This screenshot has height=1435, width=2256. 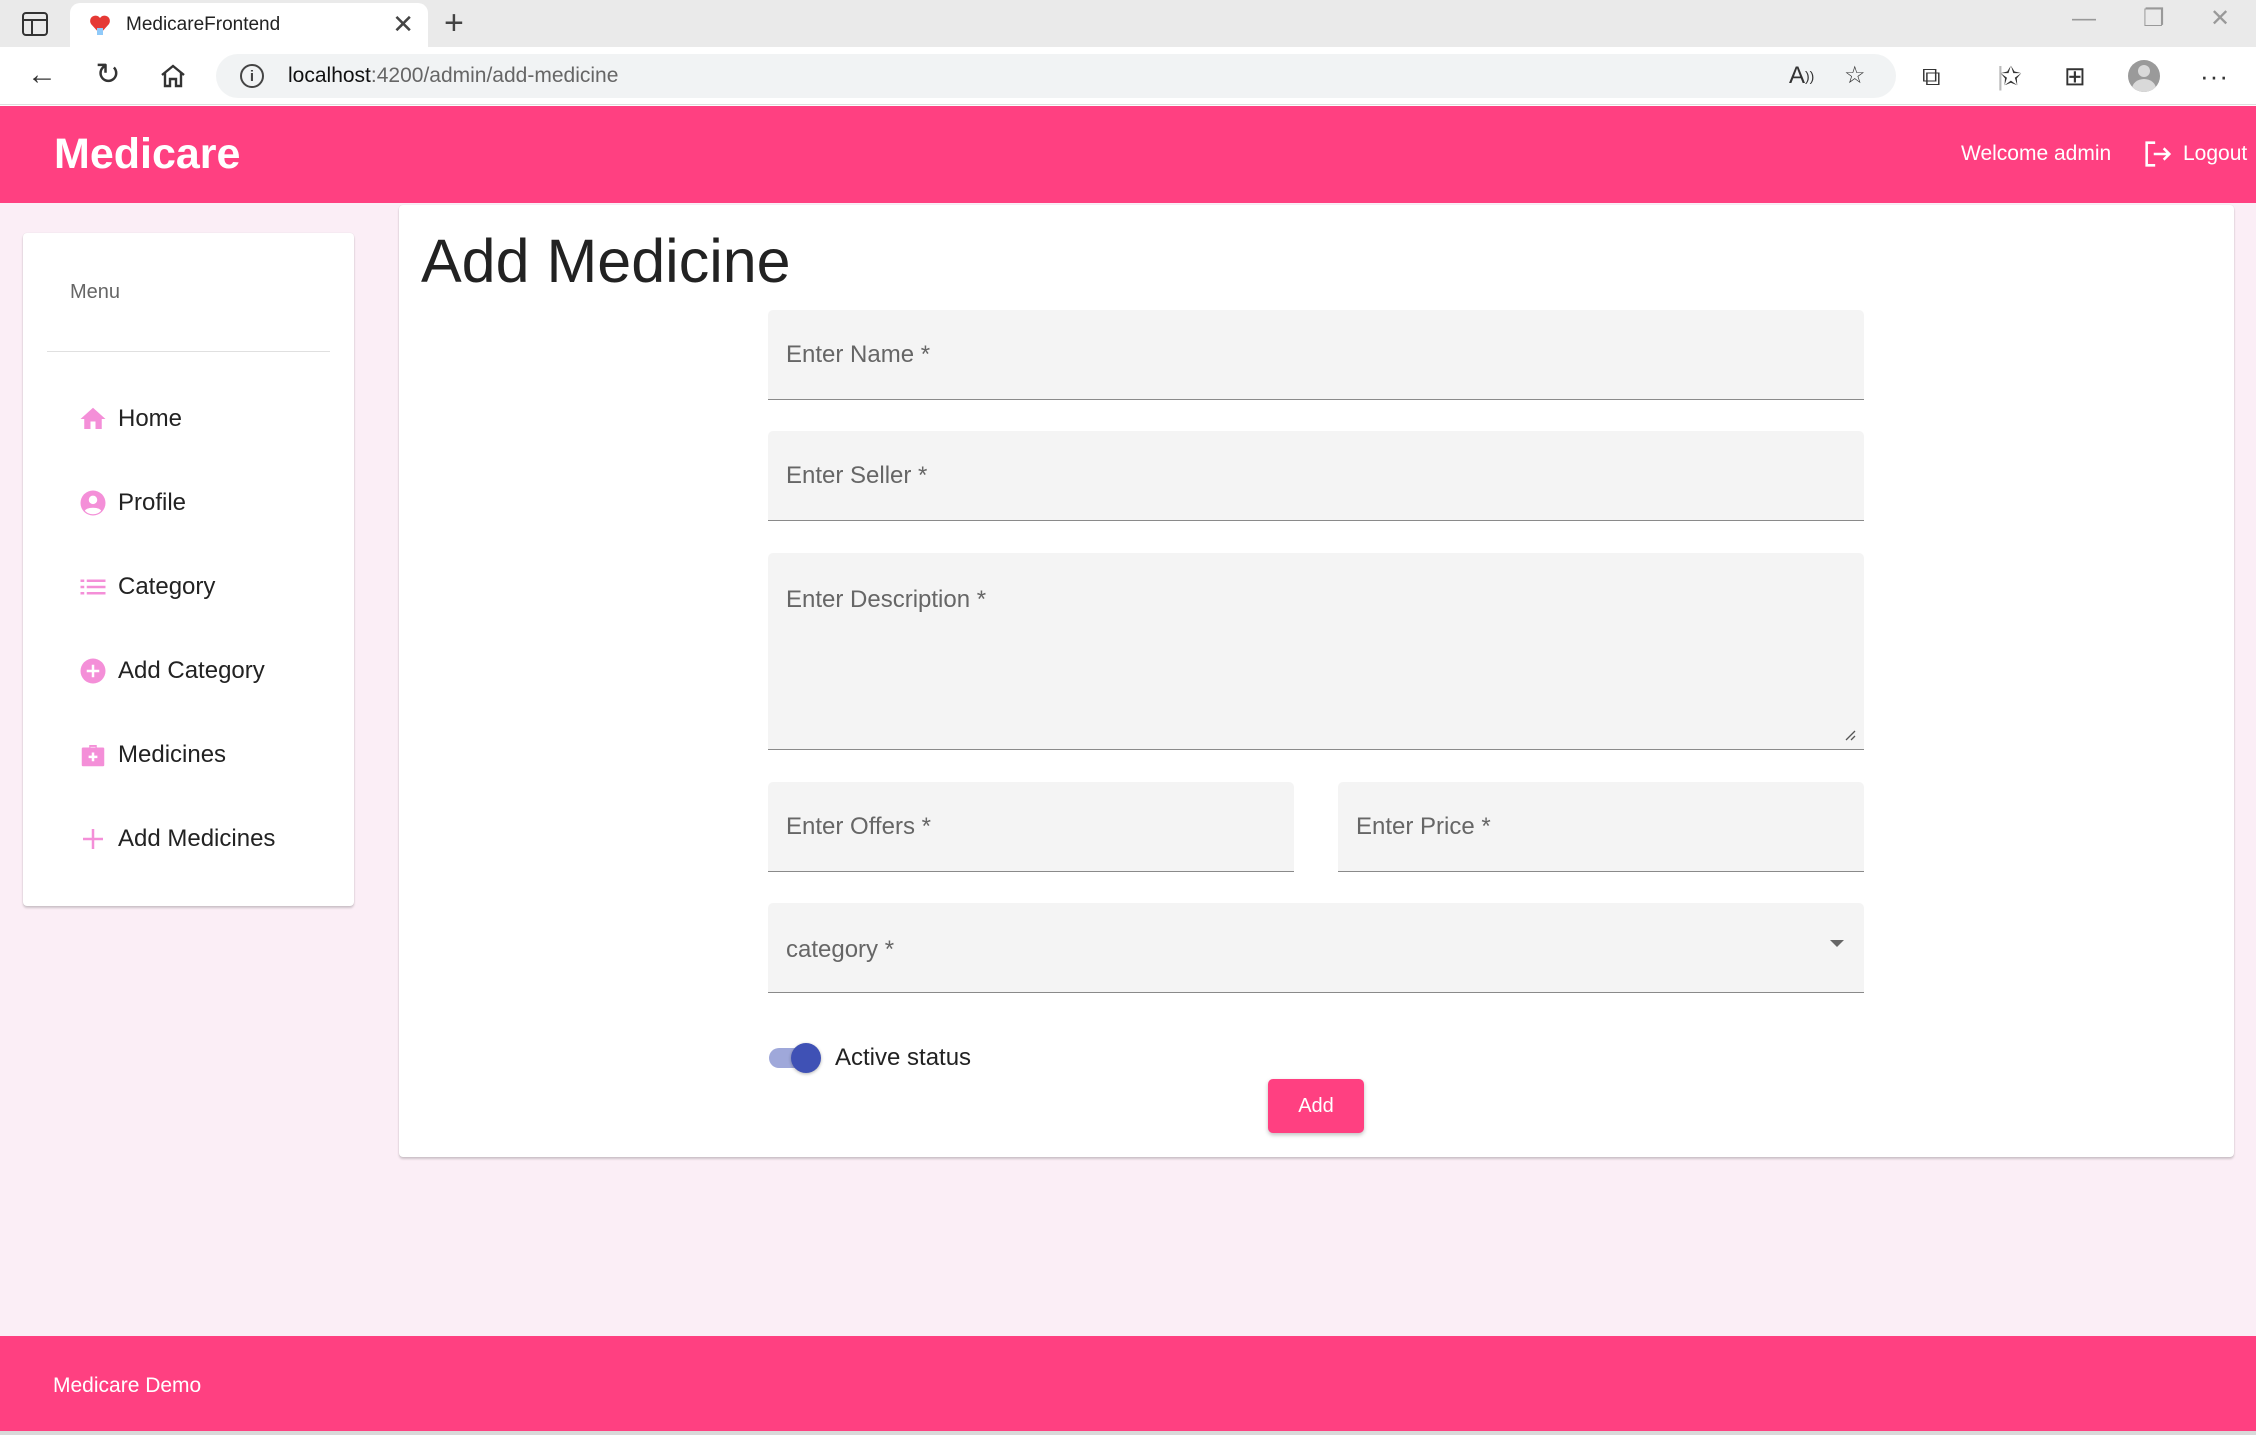 What do you see at coordinates (2011, 76) in the screenshot?
I see `favorites-icon: ✩` at bounding box center [2011, 76].